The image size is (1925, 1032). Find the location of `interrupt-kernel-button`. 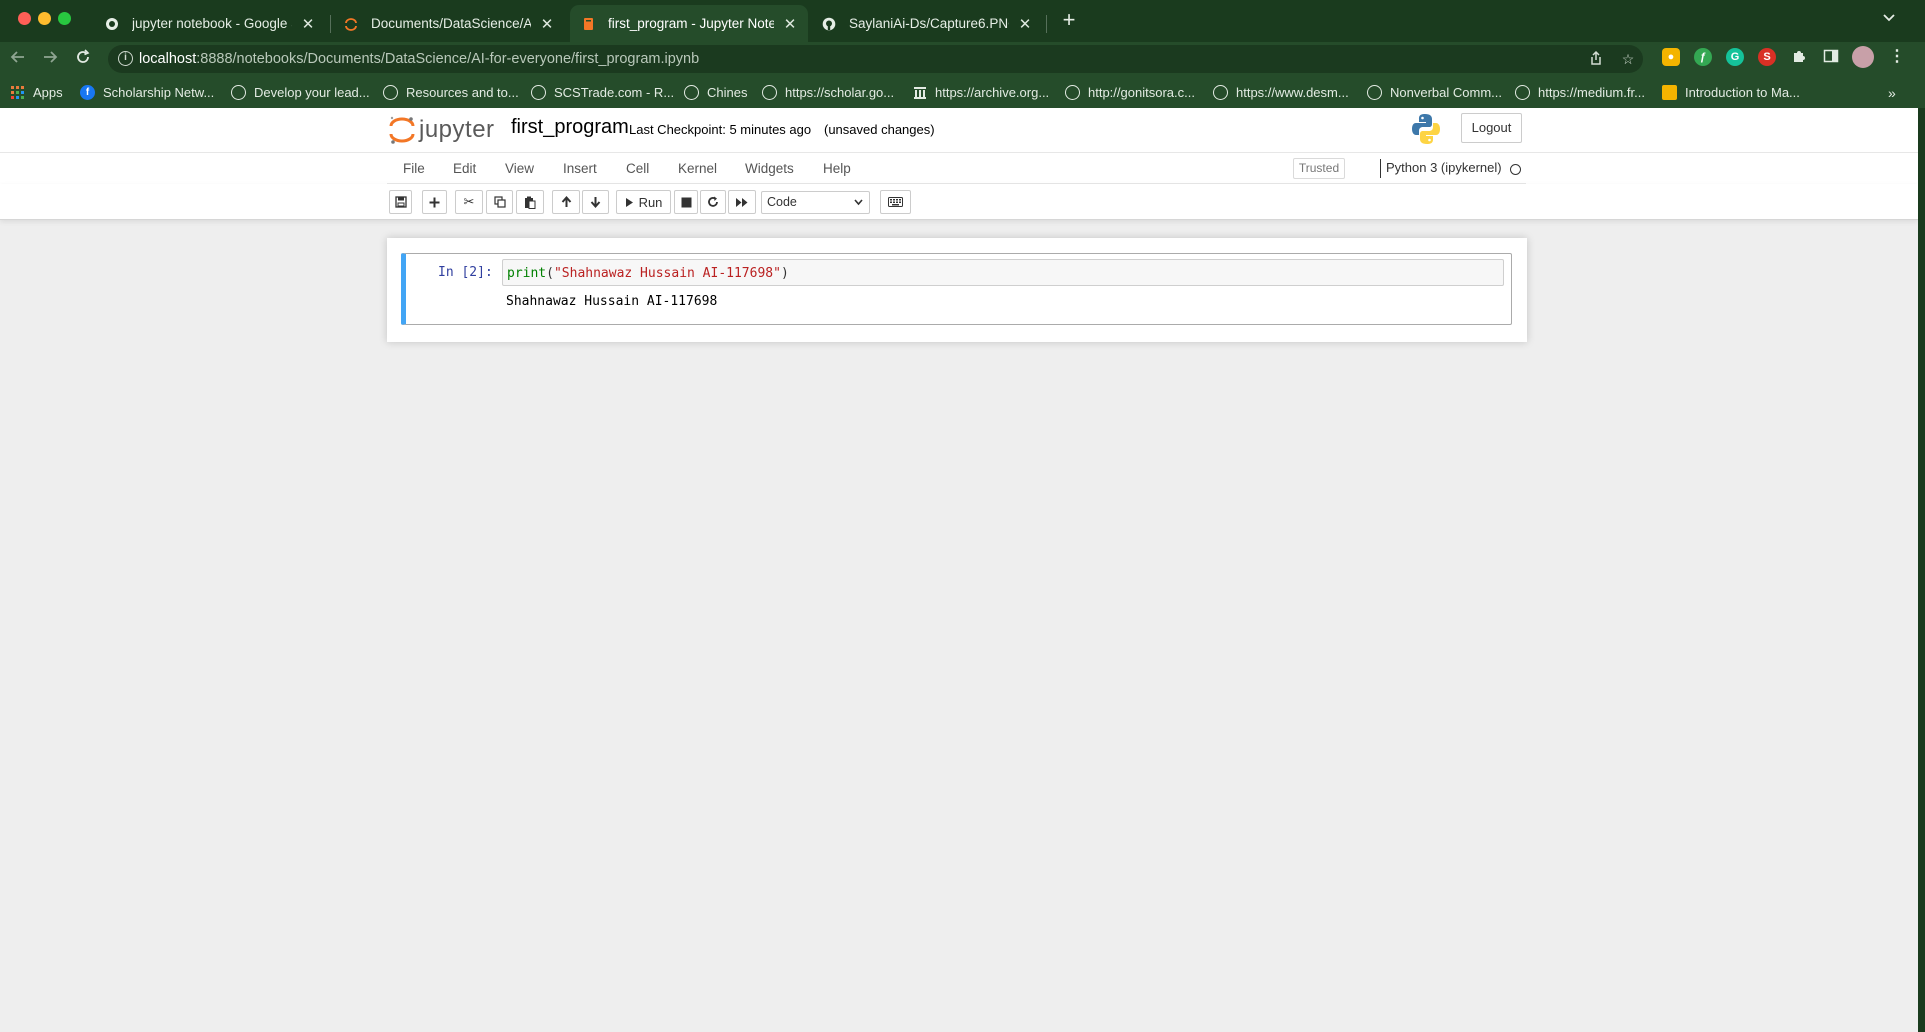

interrupt-kernel-button is located at coordinates (686, 202).